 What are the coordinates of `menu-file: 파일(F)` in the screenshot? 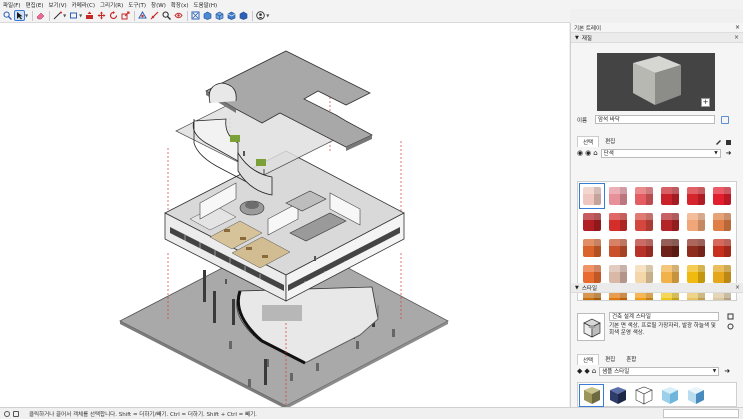 It's located at (12, 5).